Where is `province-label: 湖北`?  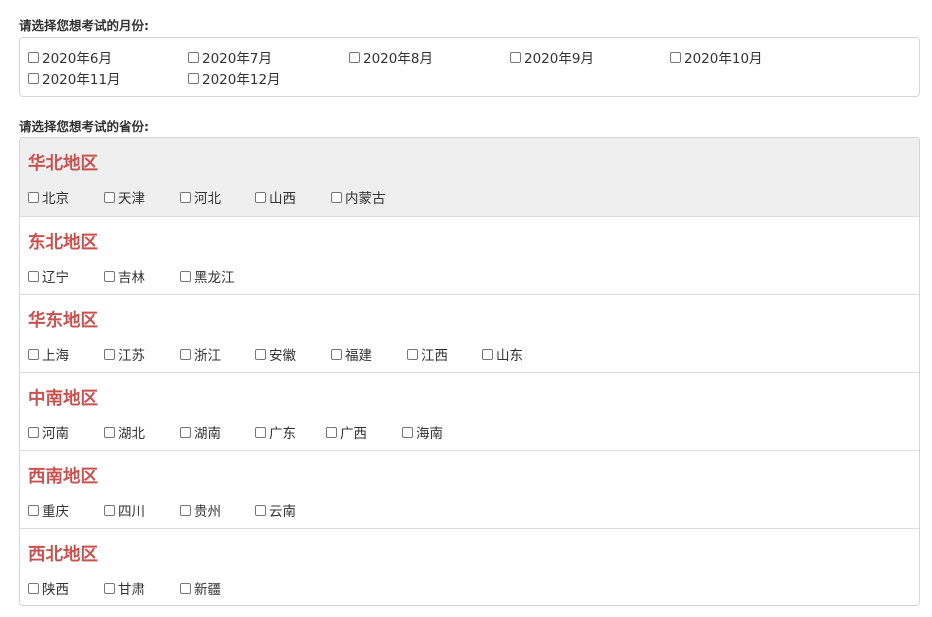 province-label: 湖北 is located at coordinates (131, 434).